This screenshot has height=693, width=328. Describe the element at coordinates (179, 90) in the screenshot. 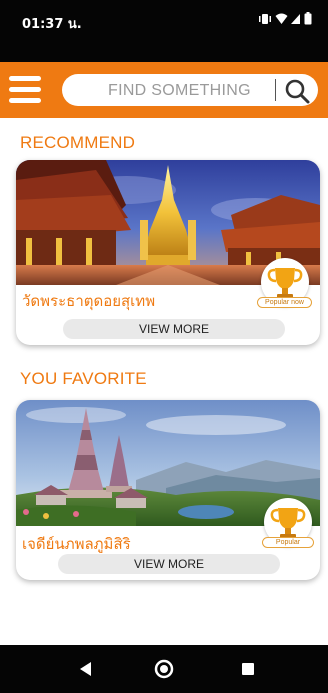

I see `search-placeholder: FIND SOMETHING` at that location.